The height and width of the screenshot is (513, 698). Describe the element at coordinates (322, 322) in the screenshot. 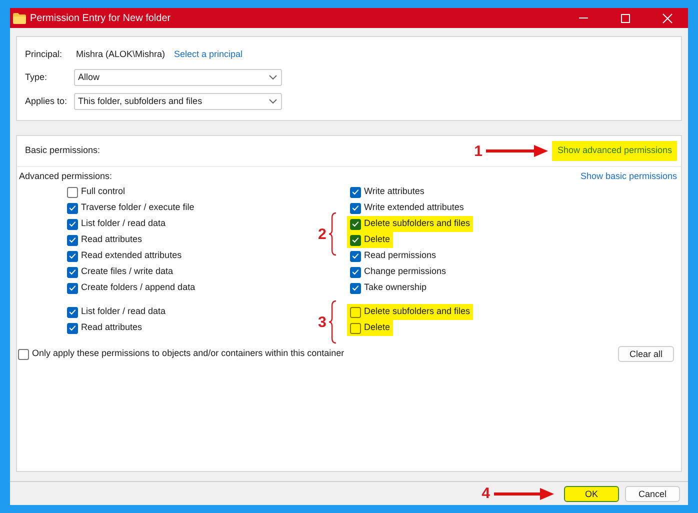

I see `callout-number: 3` at that location.